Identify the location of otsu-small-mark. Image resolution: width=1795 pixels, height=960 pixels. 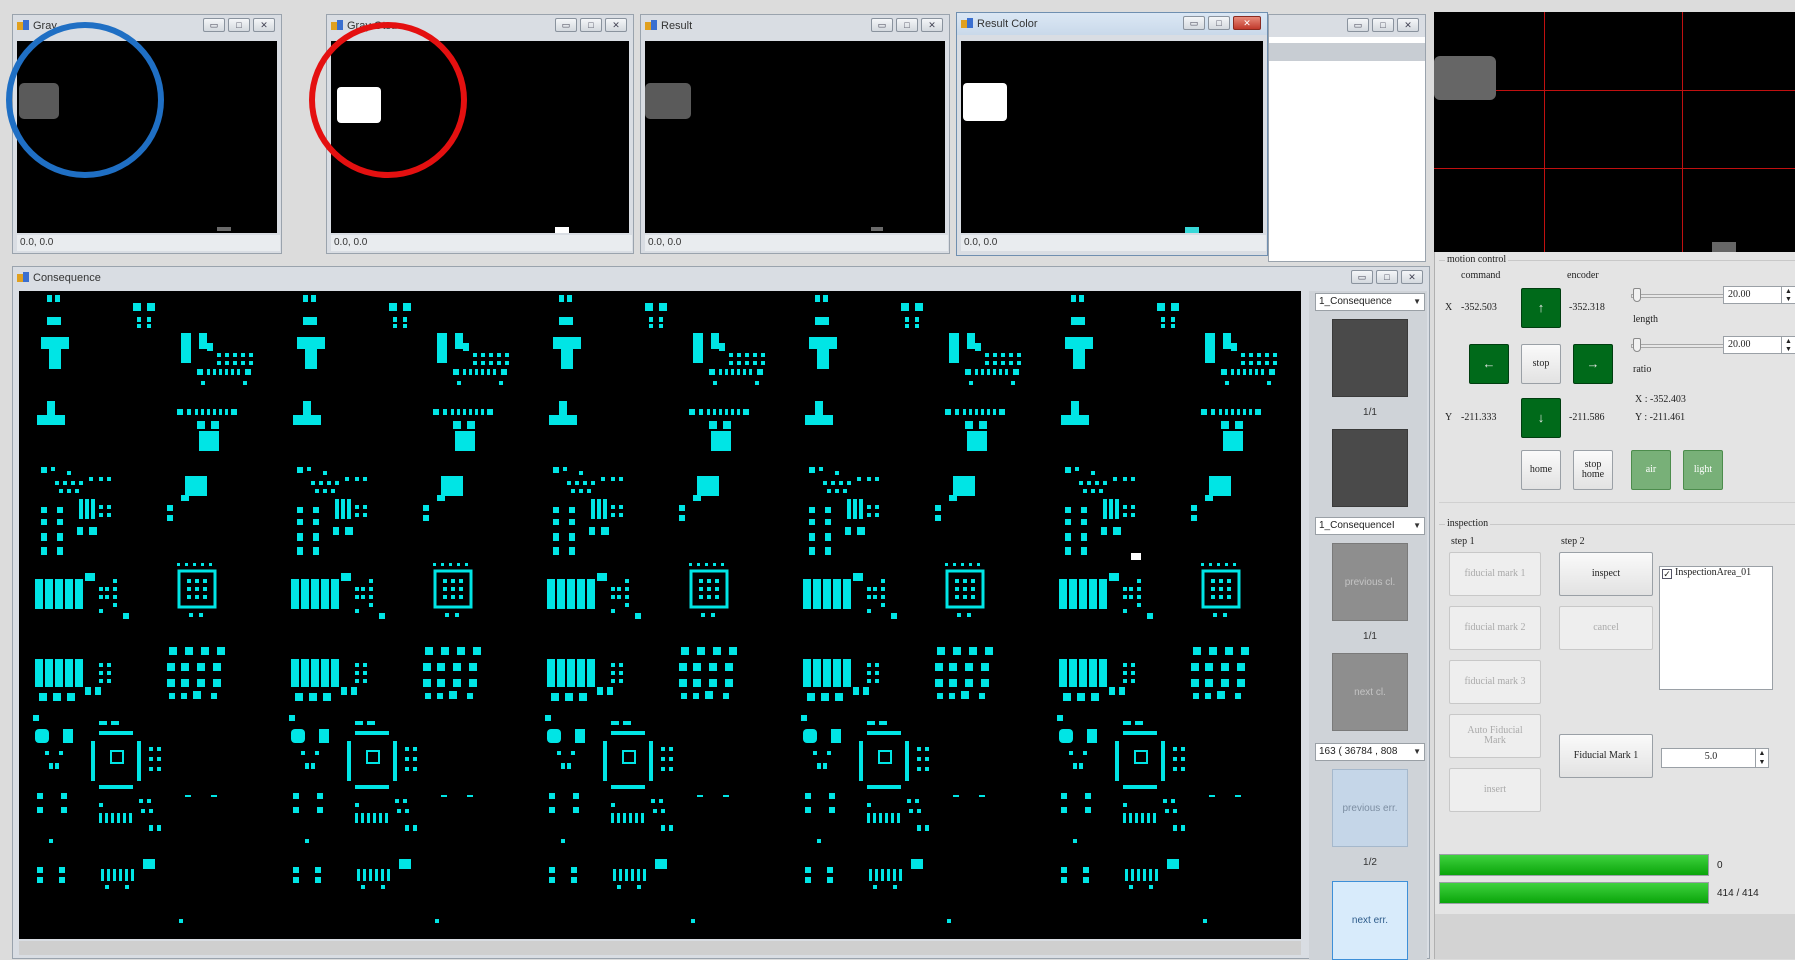
(562, 230).